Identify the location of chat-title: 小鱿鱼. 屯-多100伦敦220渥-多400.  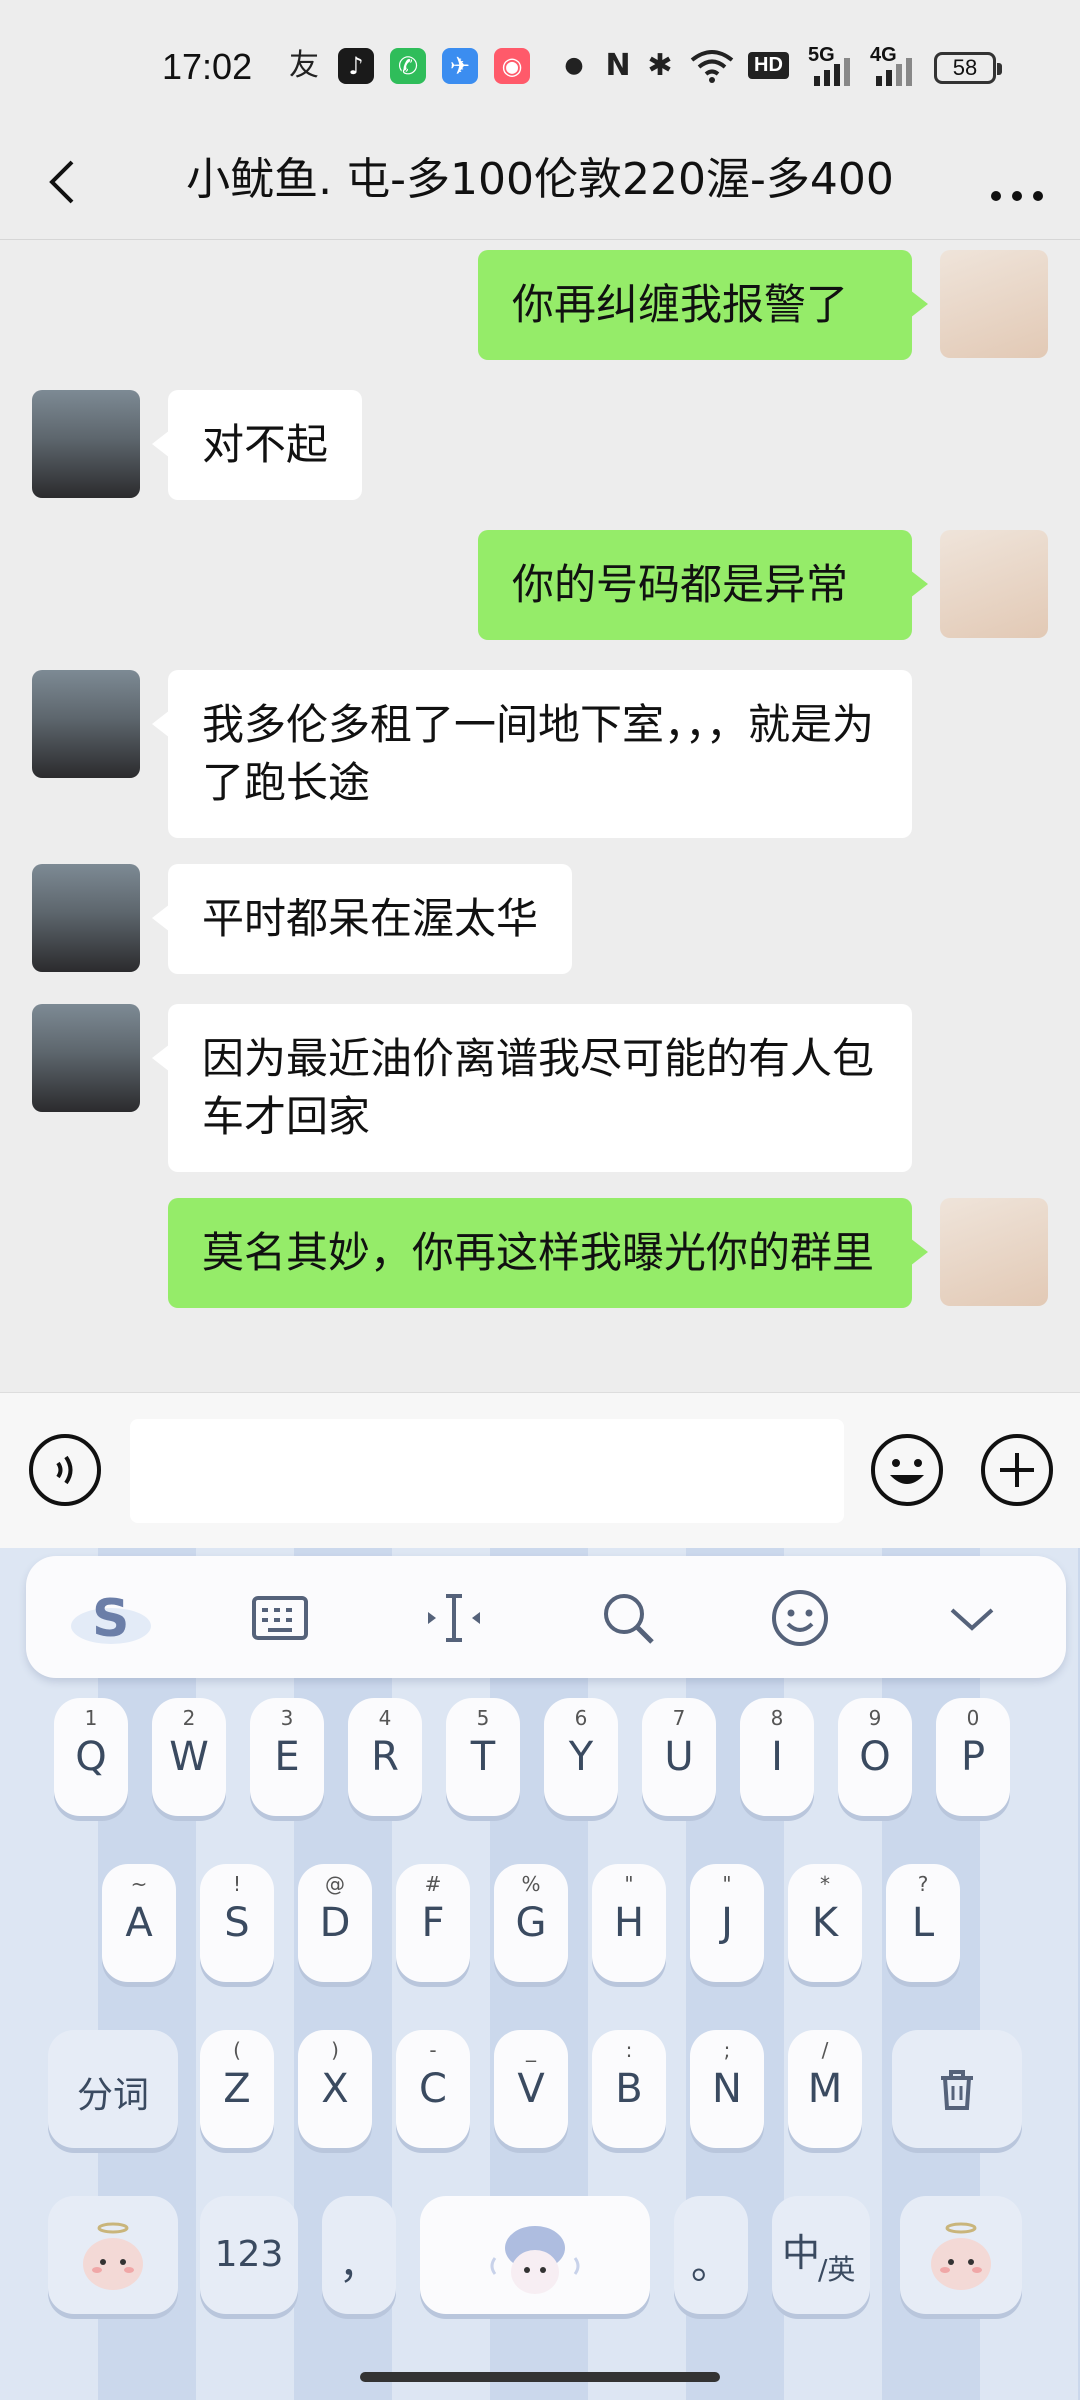
(540, 179).